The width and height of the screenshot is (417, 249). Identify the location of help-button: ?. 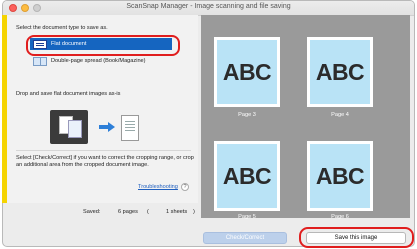
(185, 187).